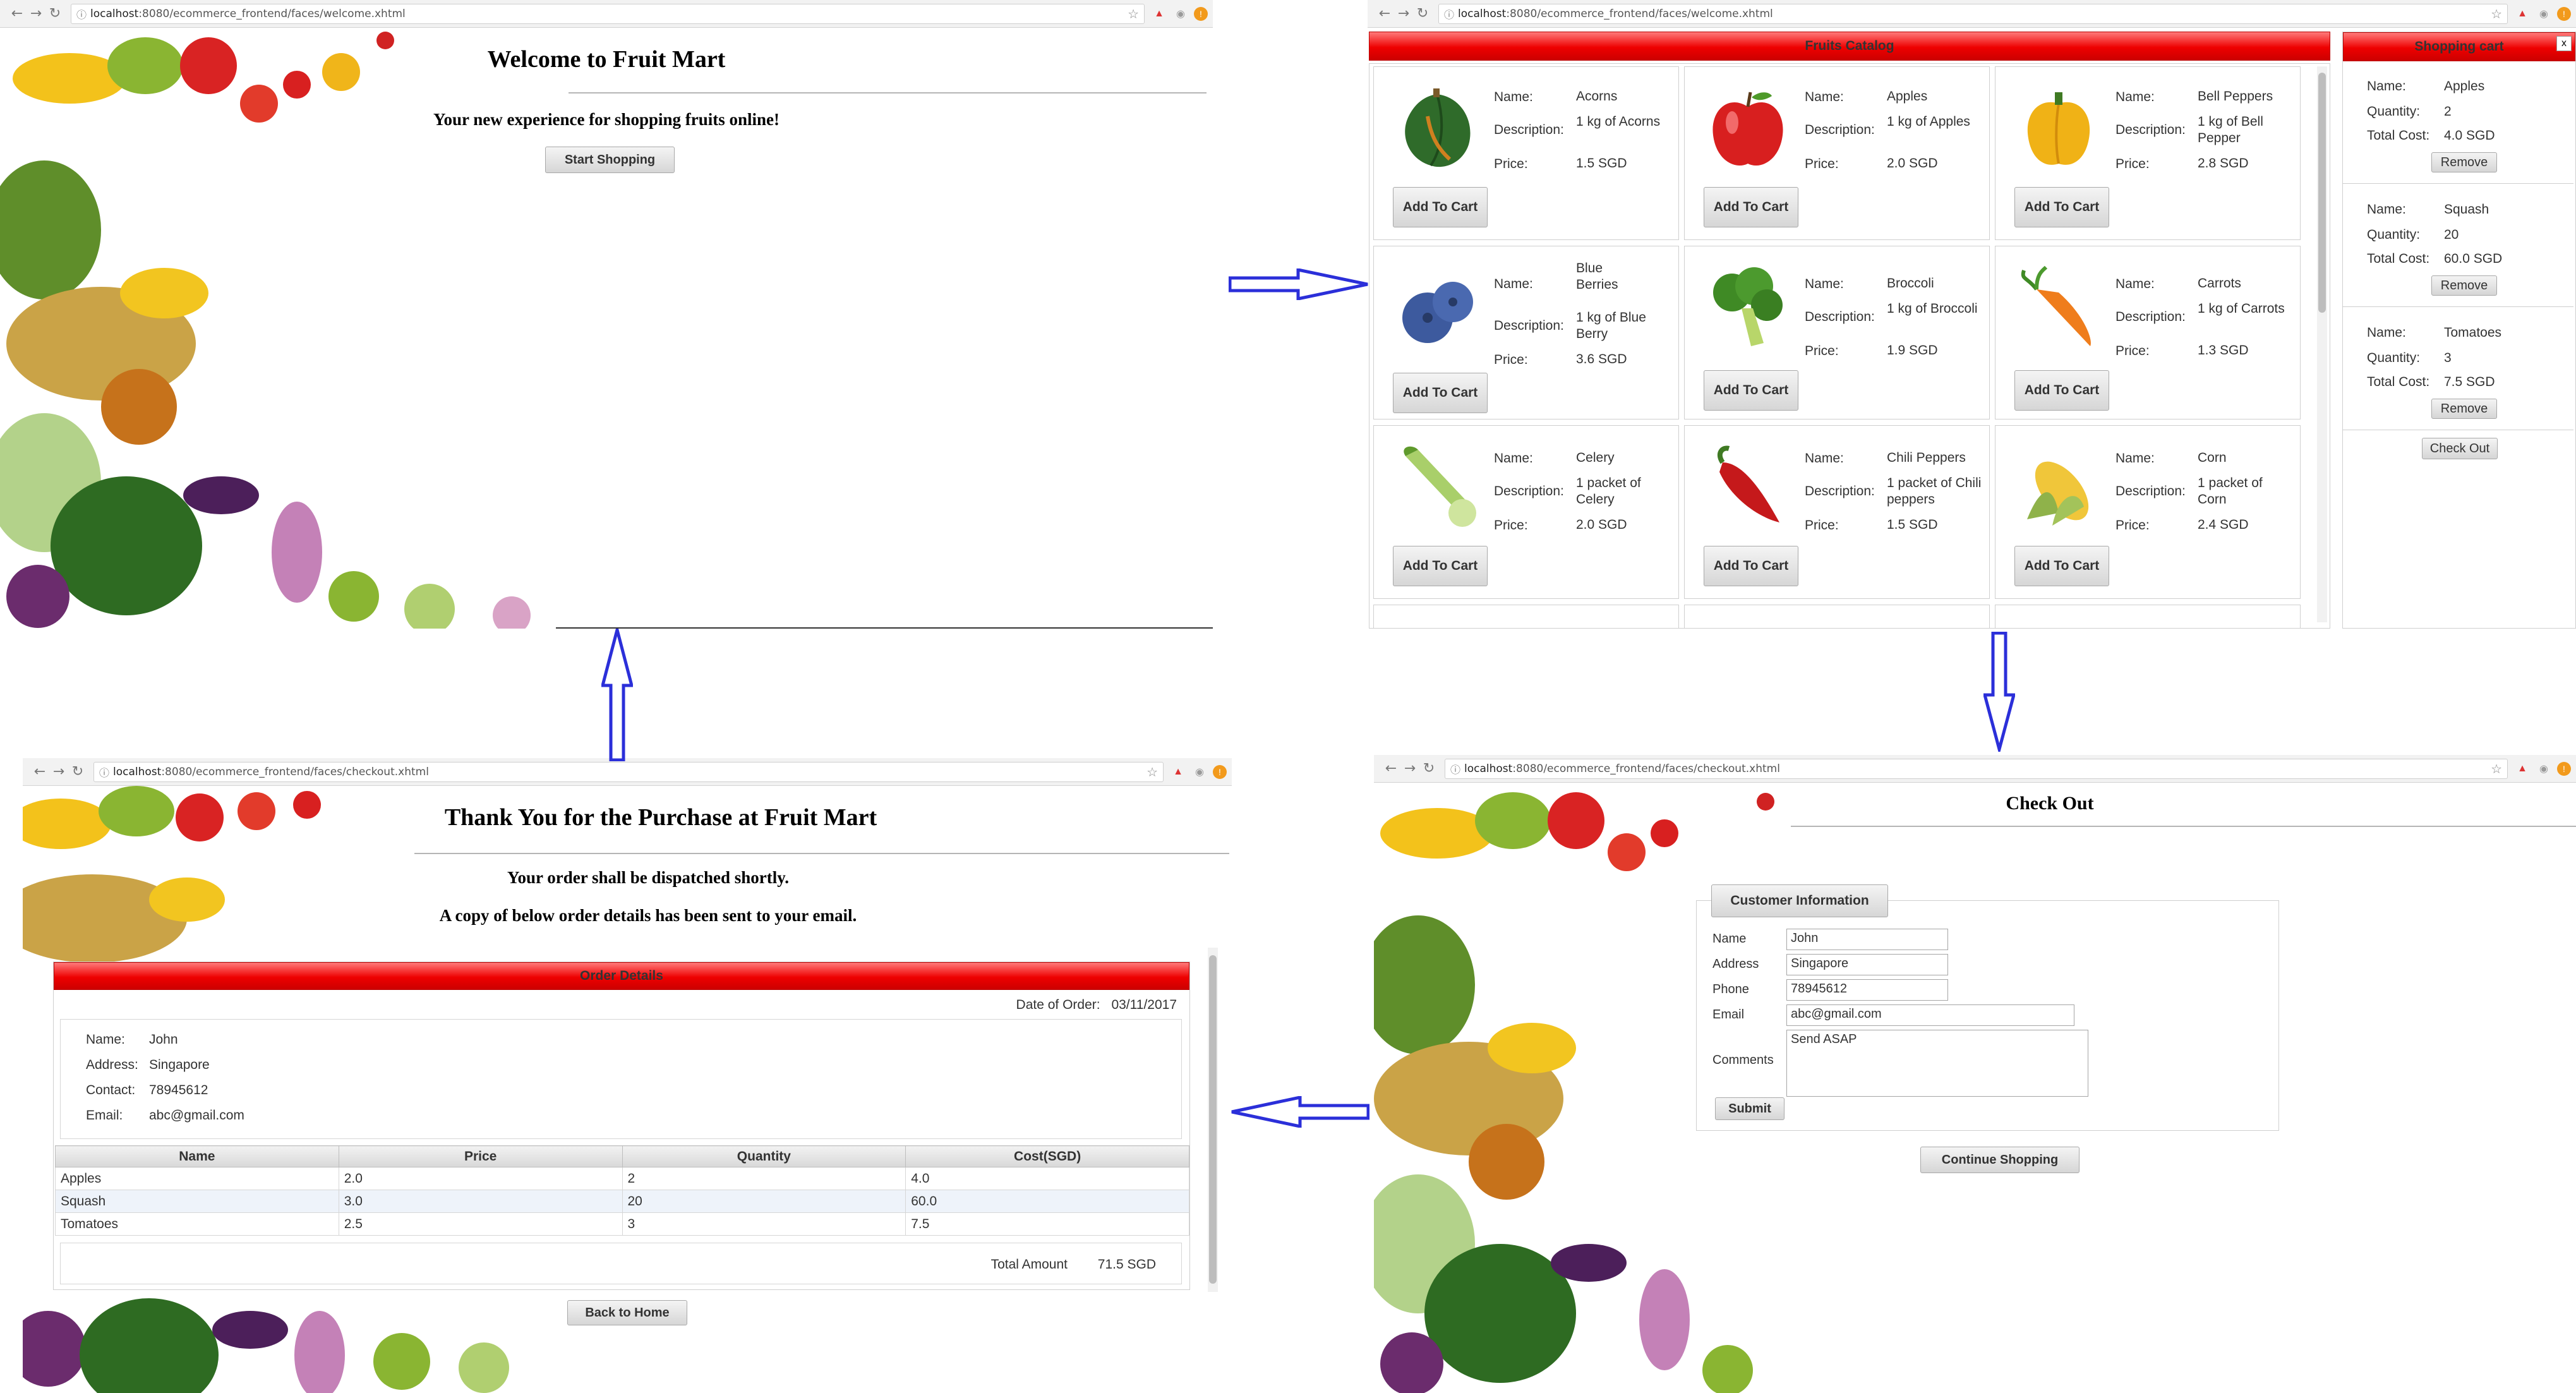 This screenshot has width=2576, height=1393. Describe the element at coordinates (1748, 483) in the screenshot. I see `chili-pepper-icon` at that location.